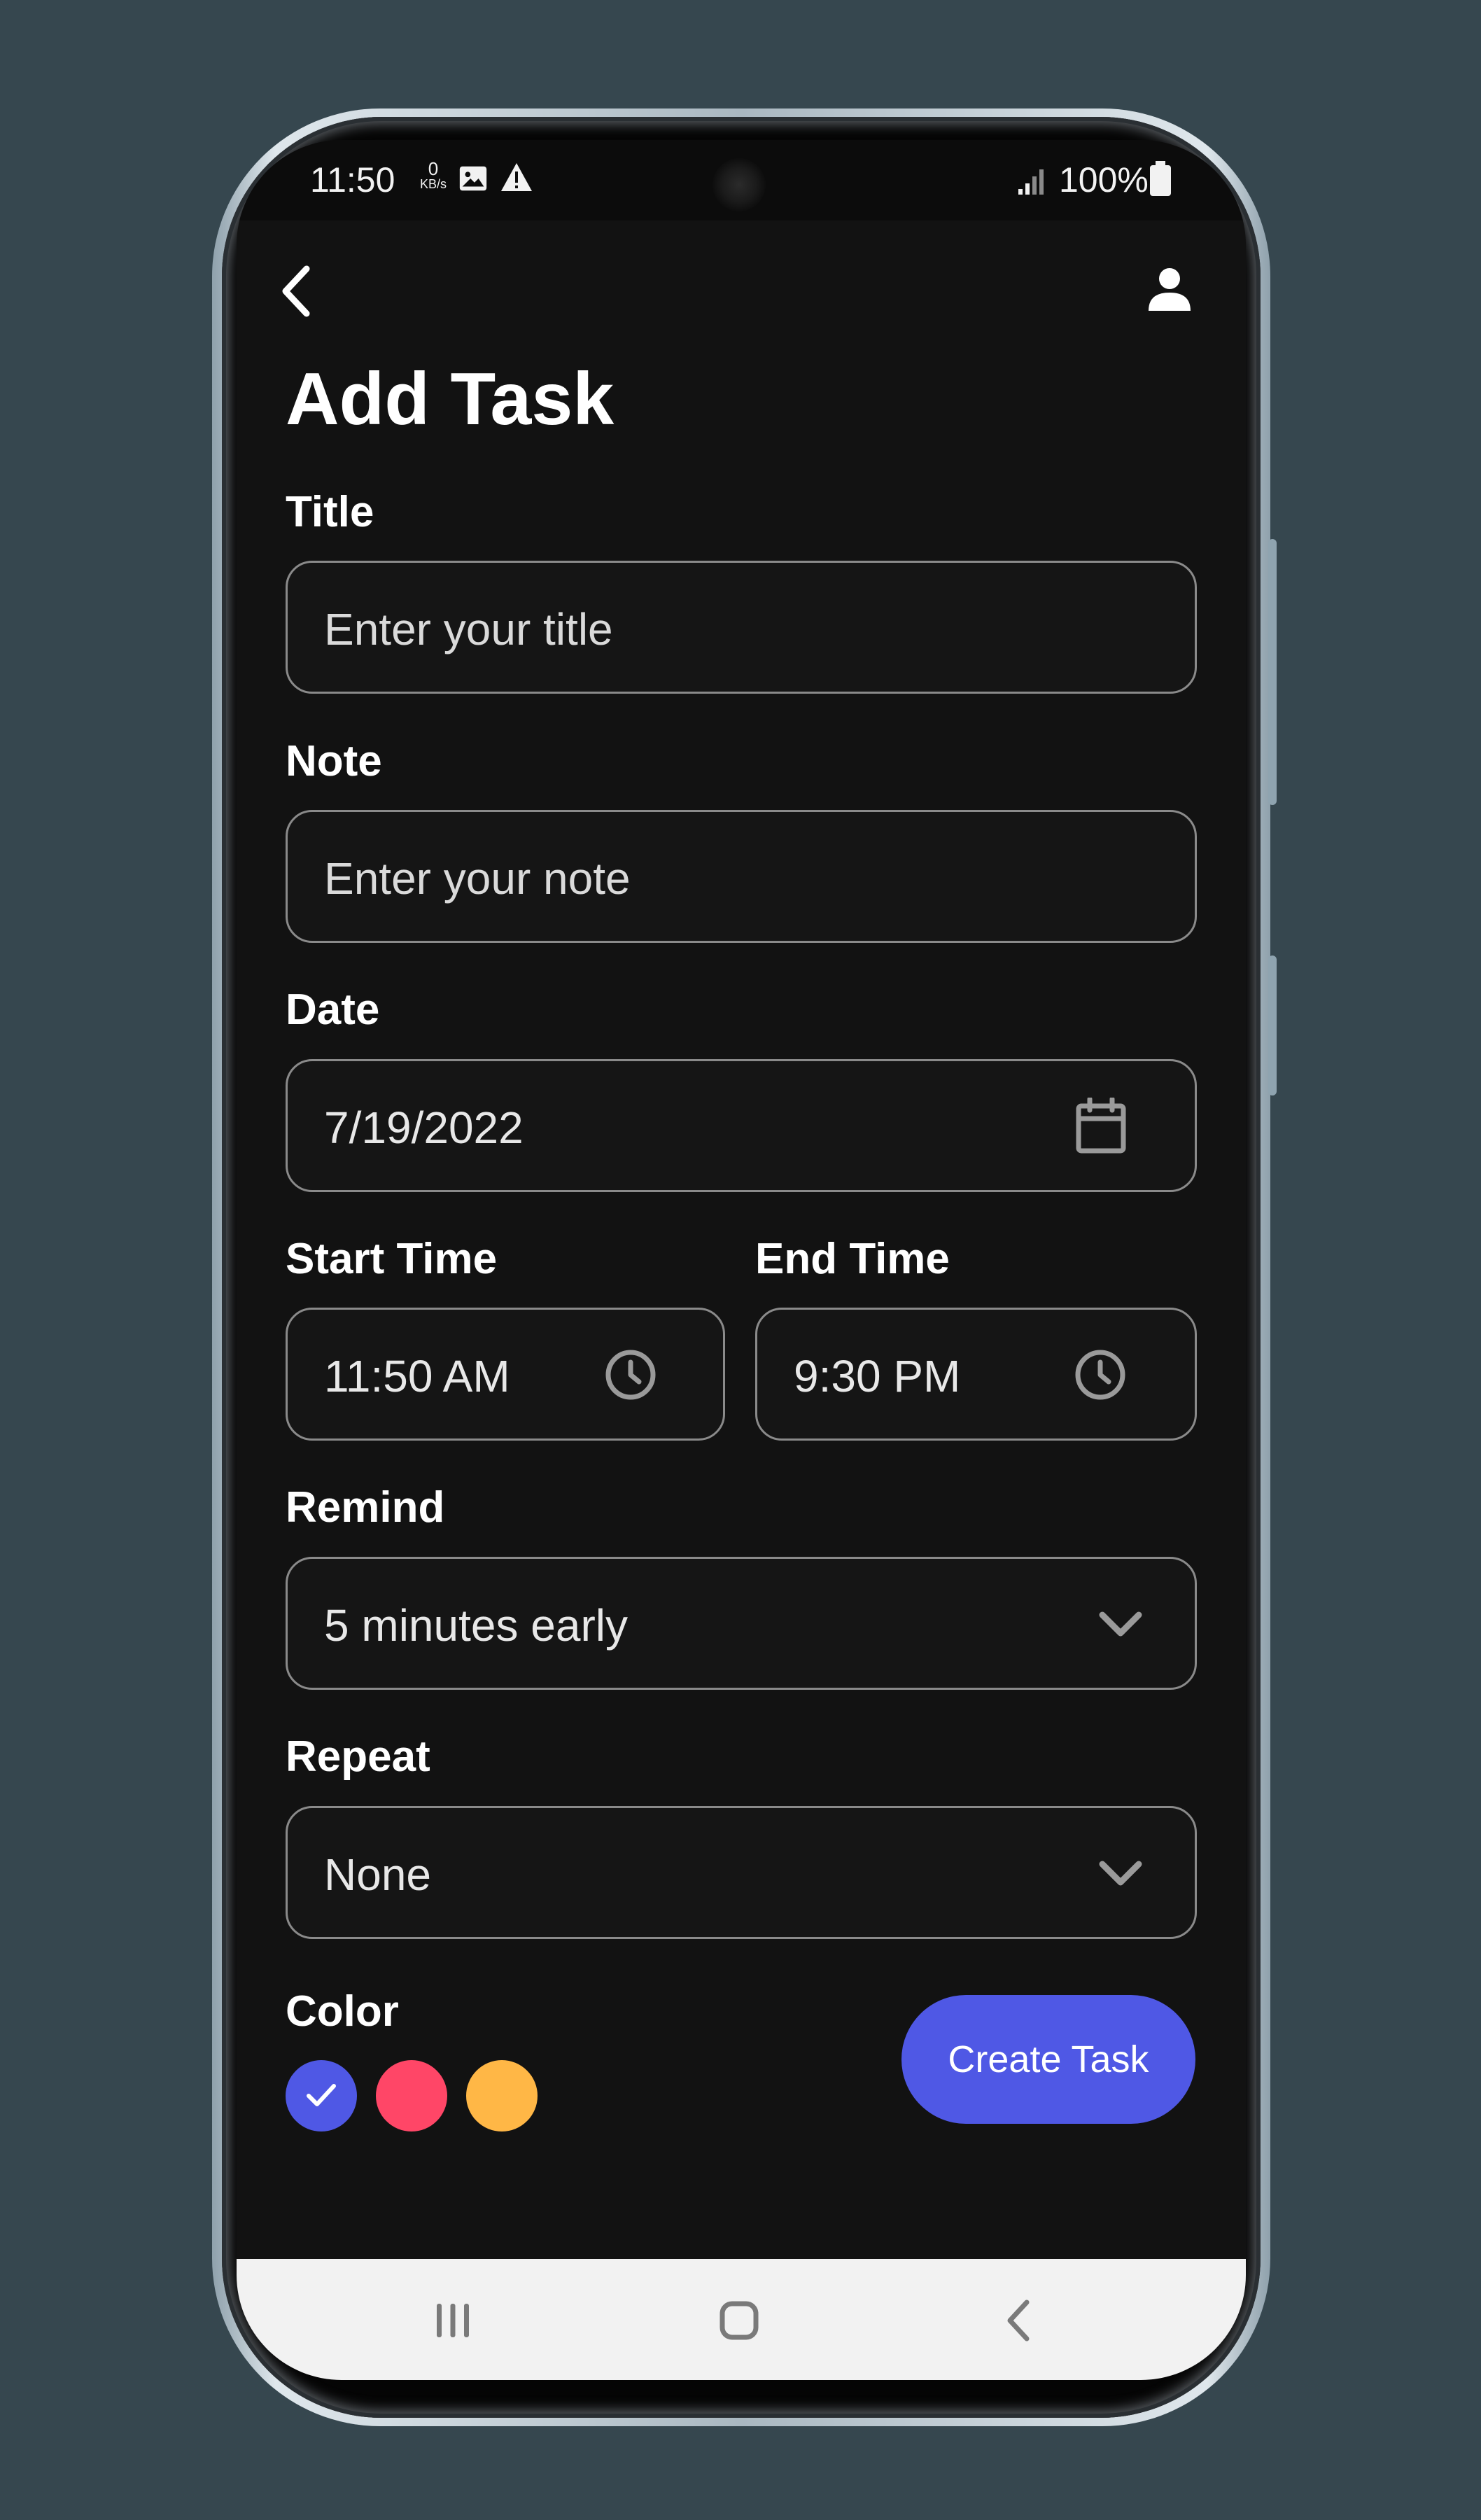 Image resolution: width=1481 pixels, height=2520 pixels. What do you see at coordinates (377, 1874) in the screenshot?
I see `repeat-value: None` at bounding box center [377, 1874].